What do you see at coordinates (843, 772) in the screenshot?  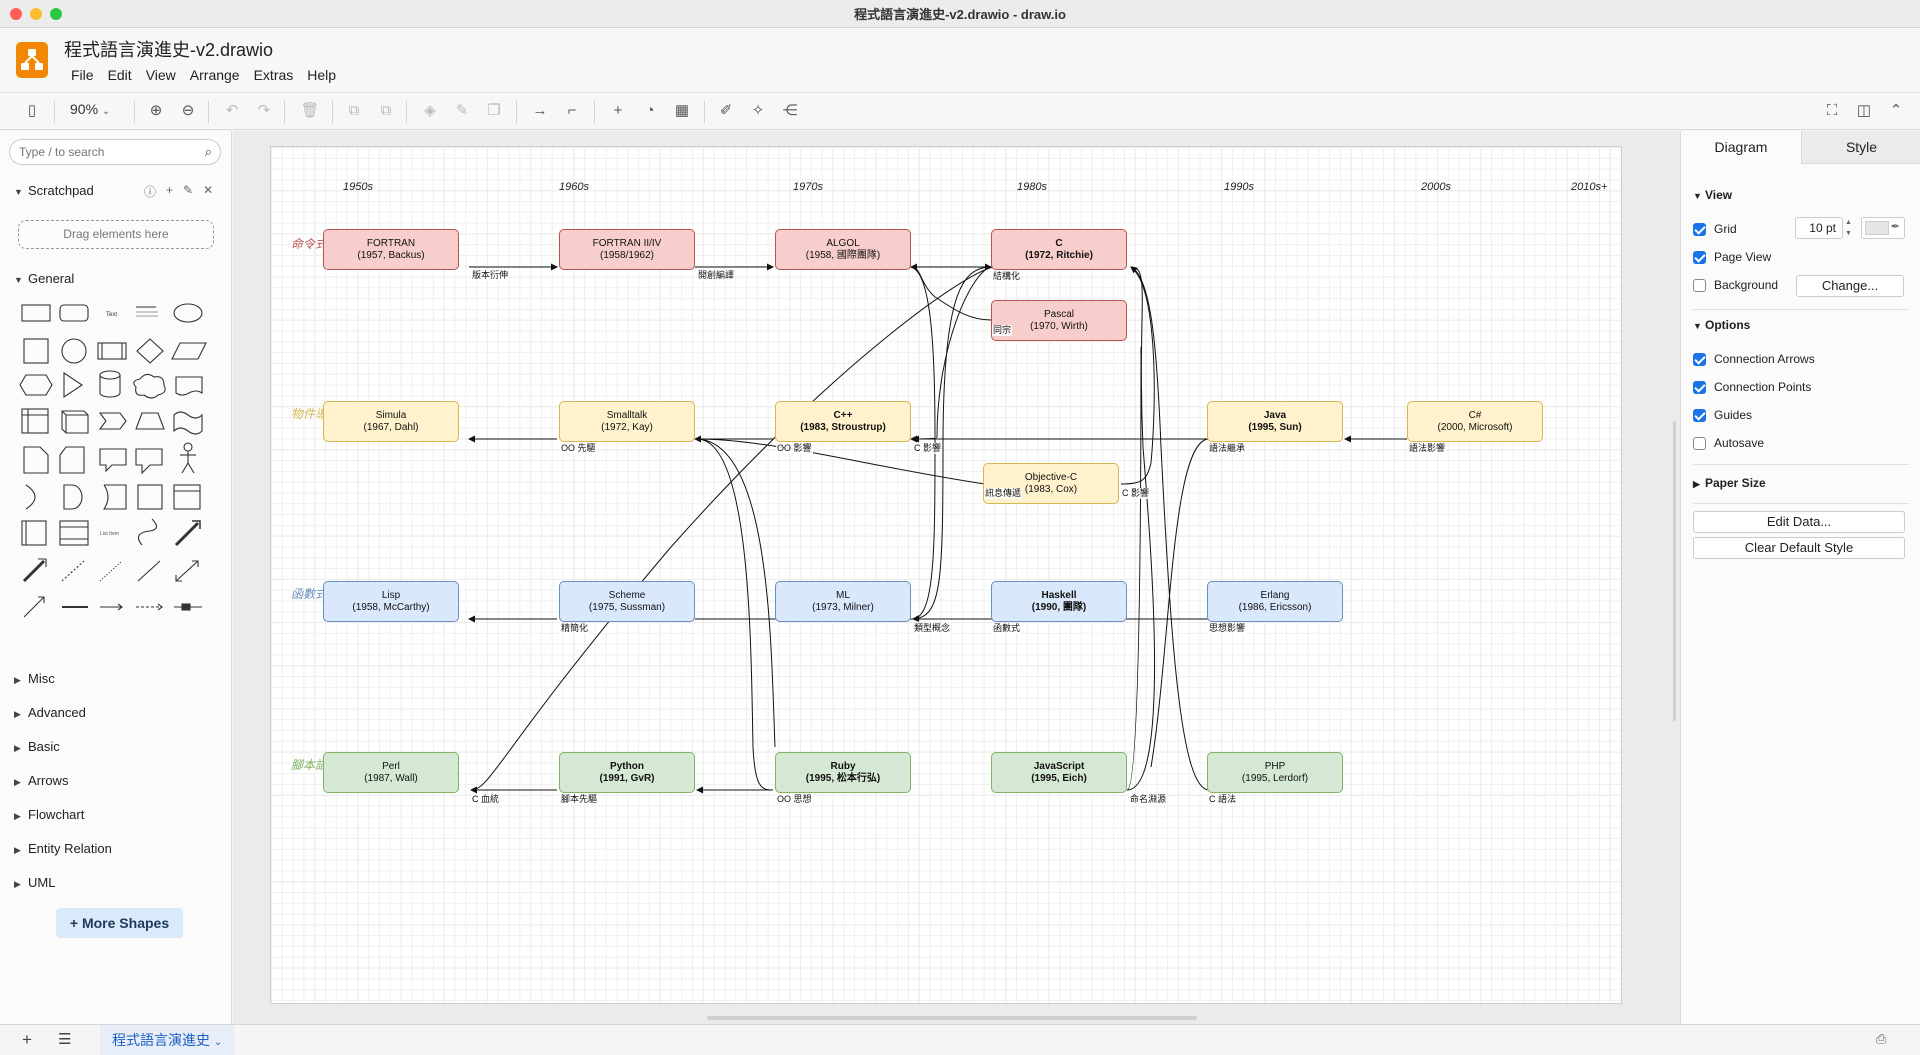 I see `node-ruby: Ruby (1995, 松本行弘)` at bounding box center [843, 772].